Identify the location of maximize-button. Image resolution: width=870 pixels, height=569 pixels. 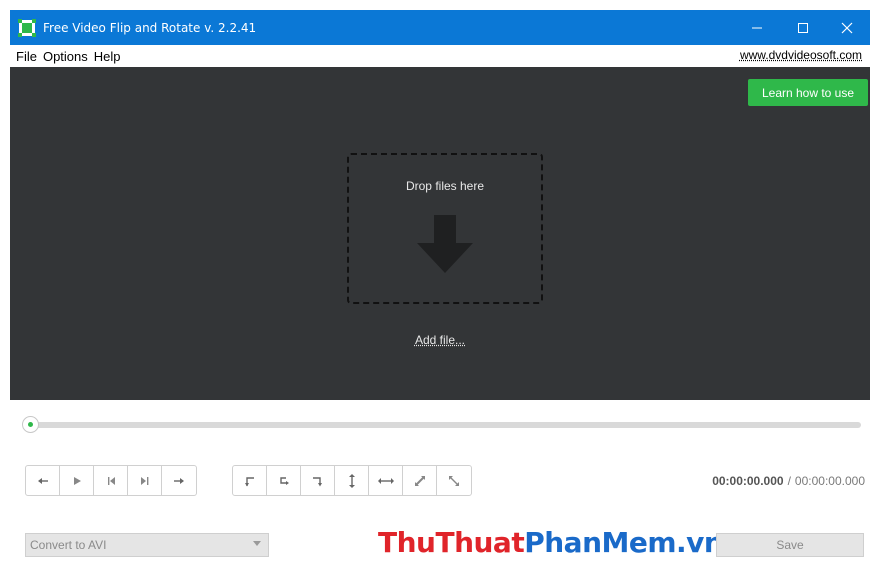
(803, 27).